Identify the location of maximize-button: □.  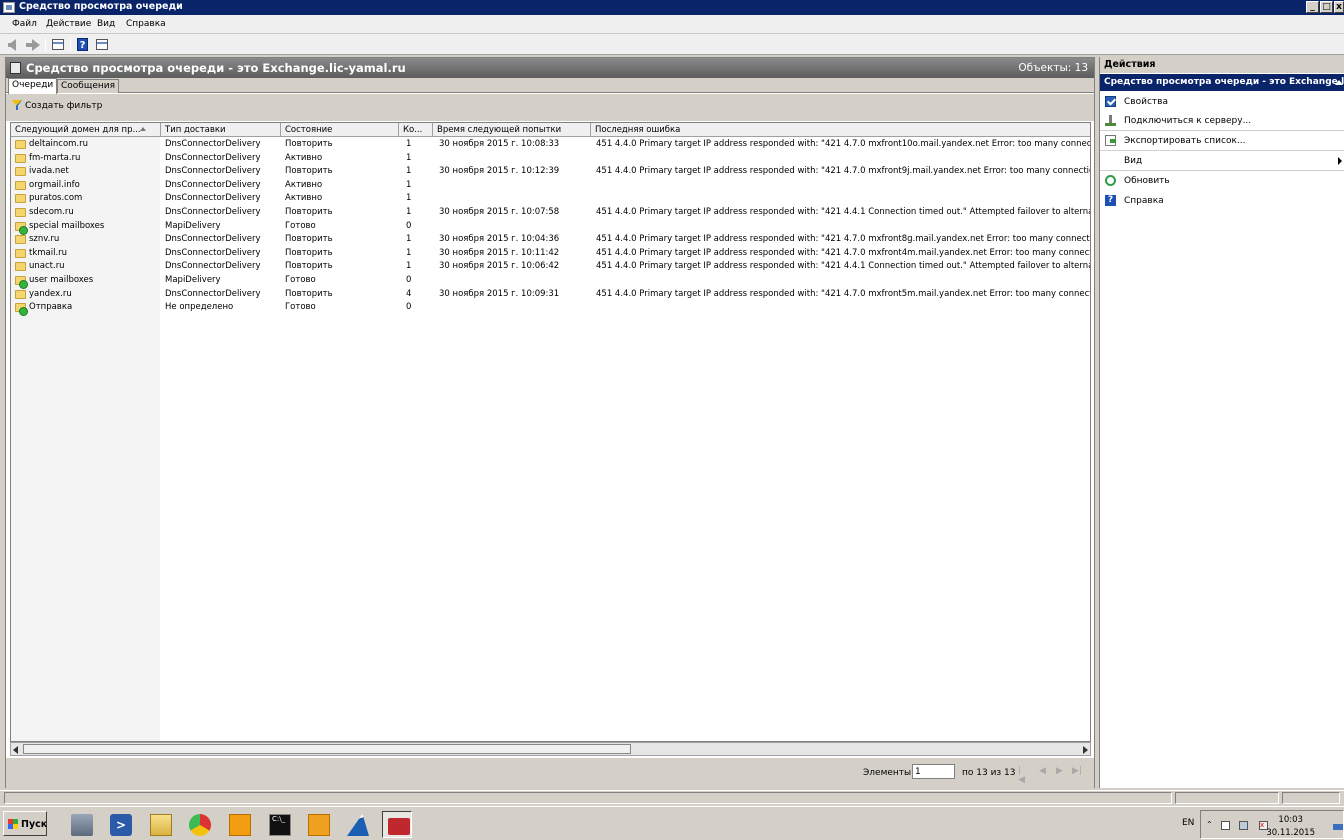
(1326, 7).